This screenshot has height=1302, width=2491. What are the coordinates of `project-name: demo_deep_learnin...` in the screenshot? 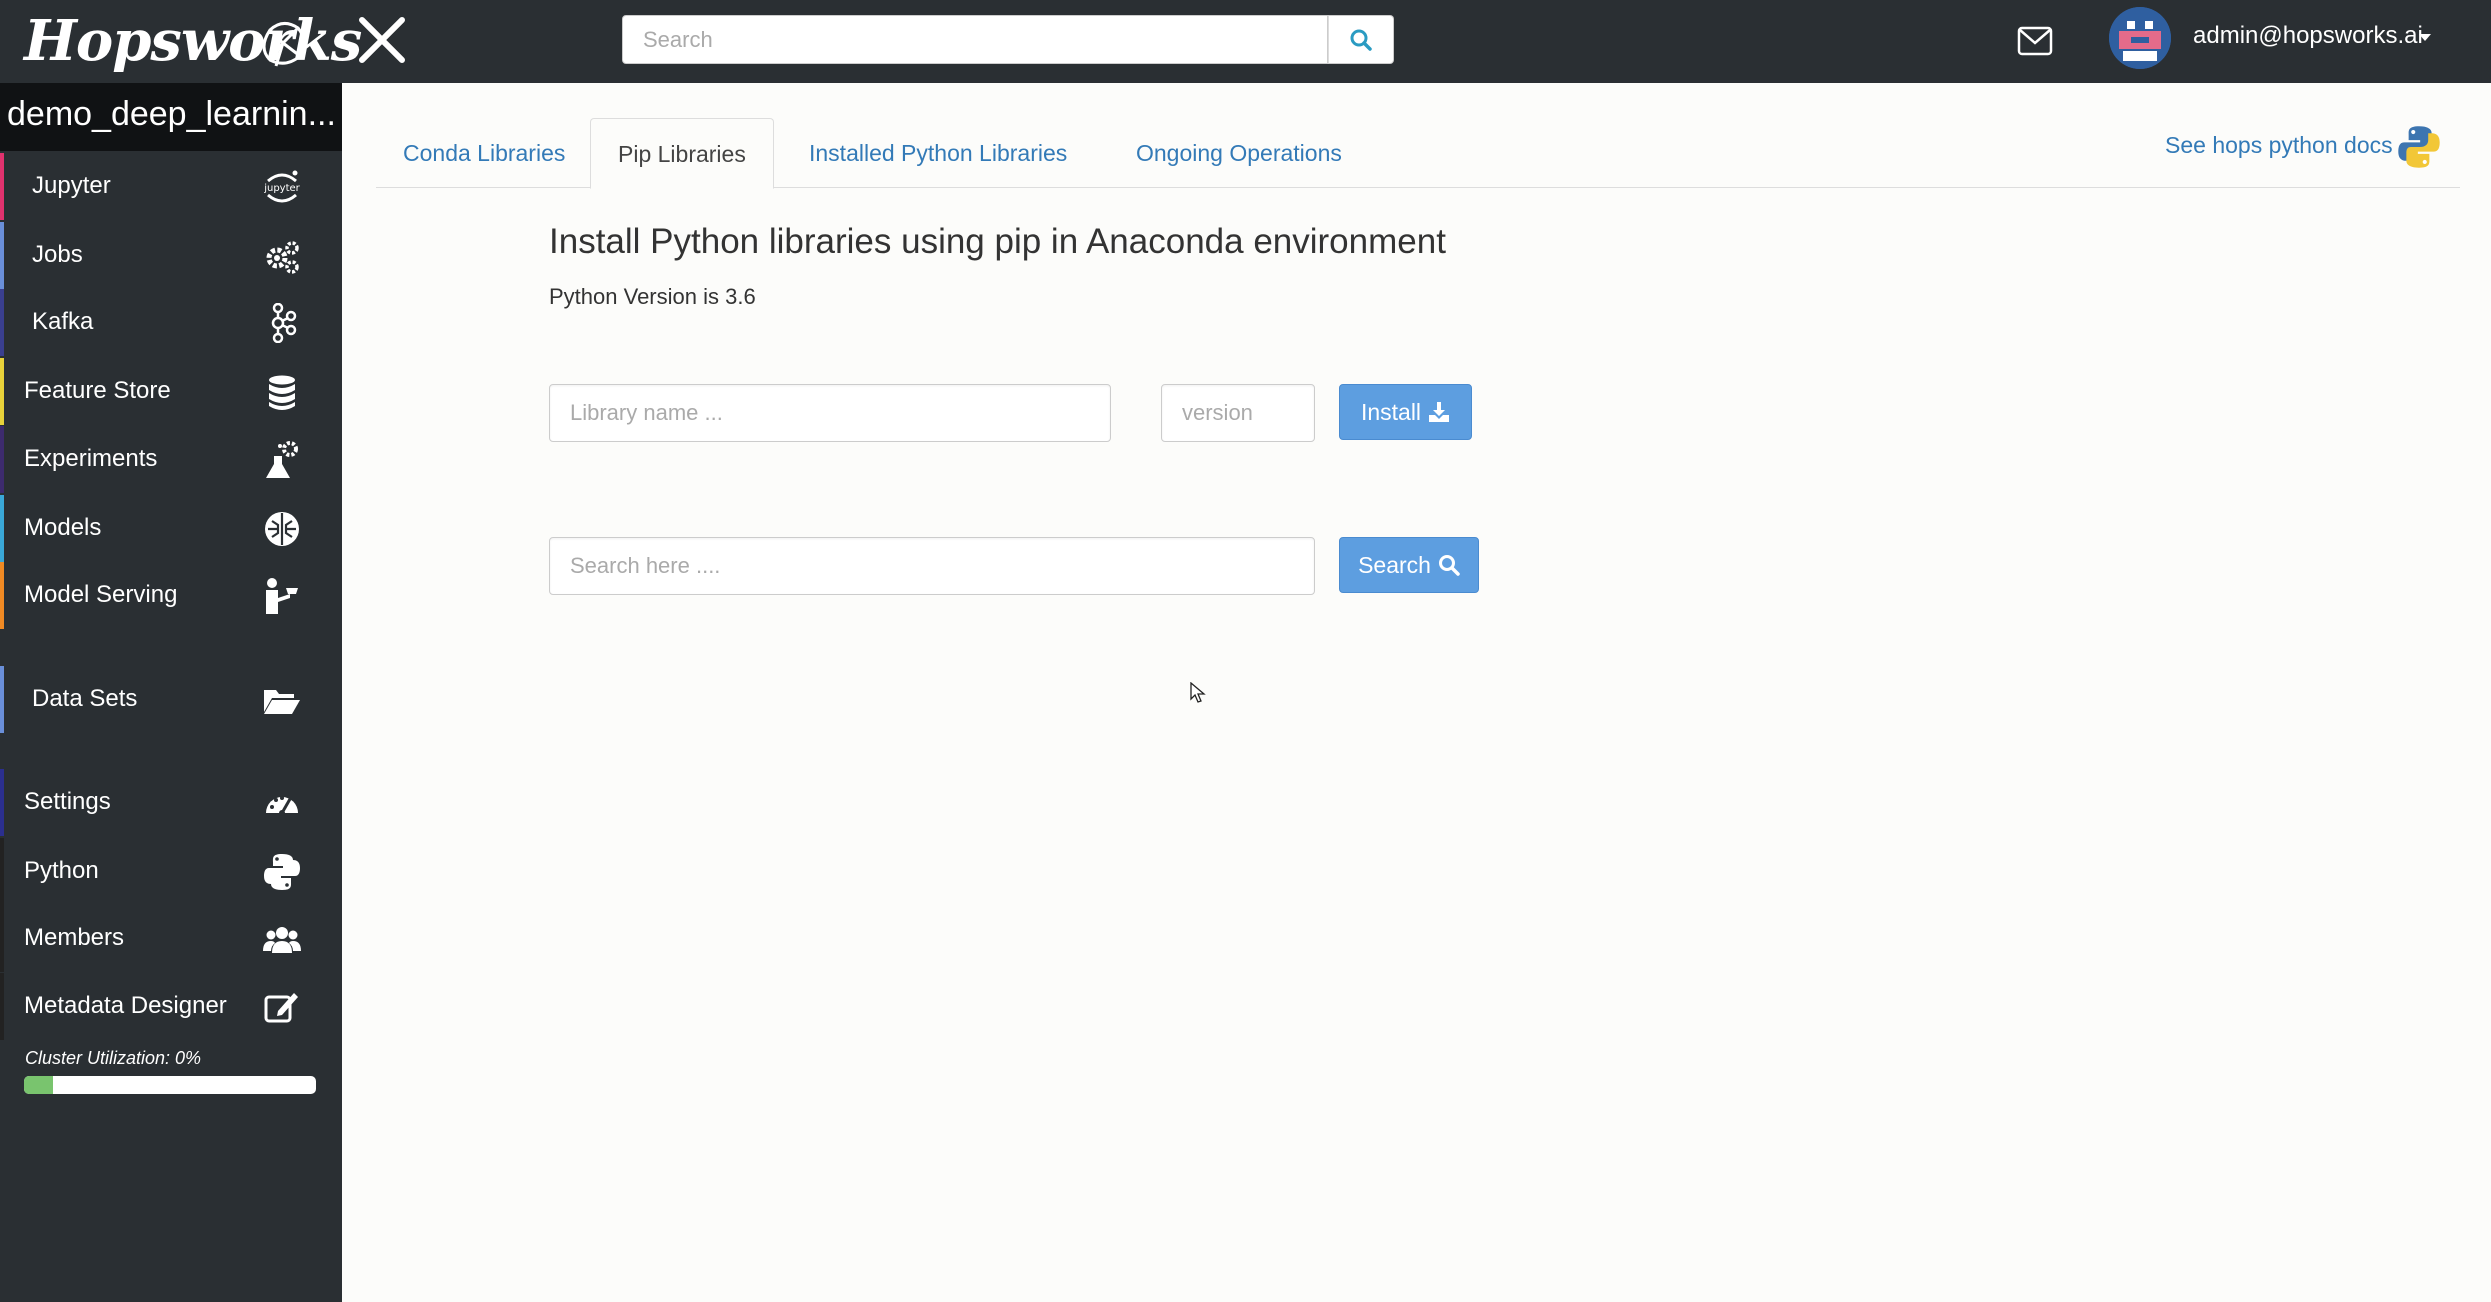 It's located at (171, 117).